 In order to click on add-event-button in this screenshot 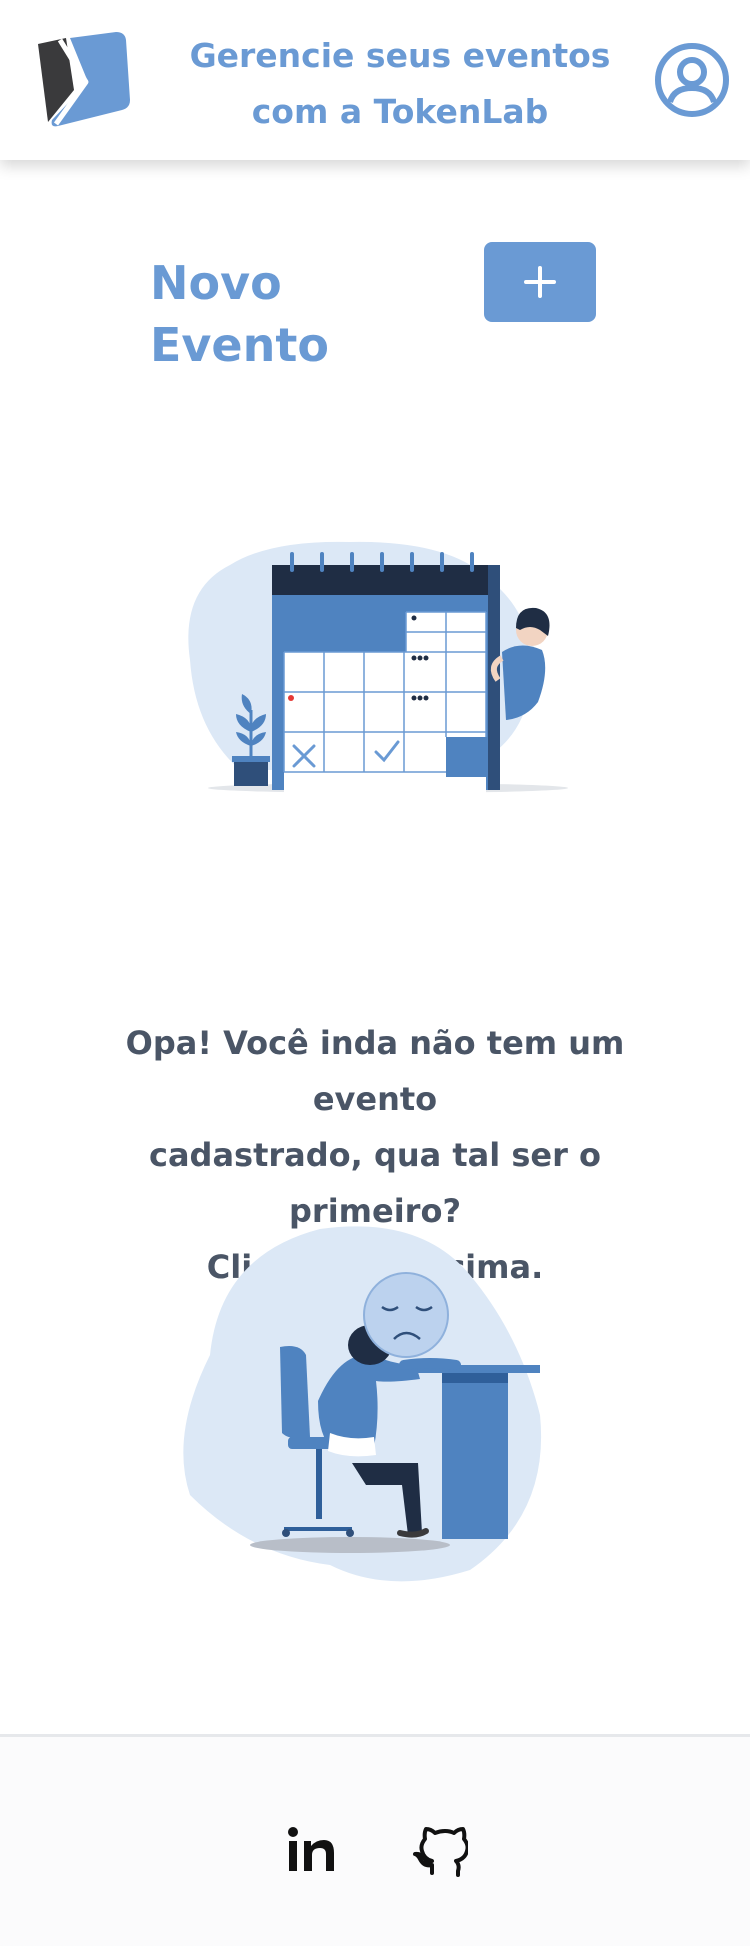, I will do `click(540, 282)`.